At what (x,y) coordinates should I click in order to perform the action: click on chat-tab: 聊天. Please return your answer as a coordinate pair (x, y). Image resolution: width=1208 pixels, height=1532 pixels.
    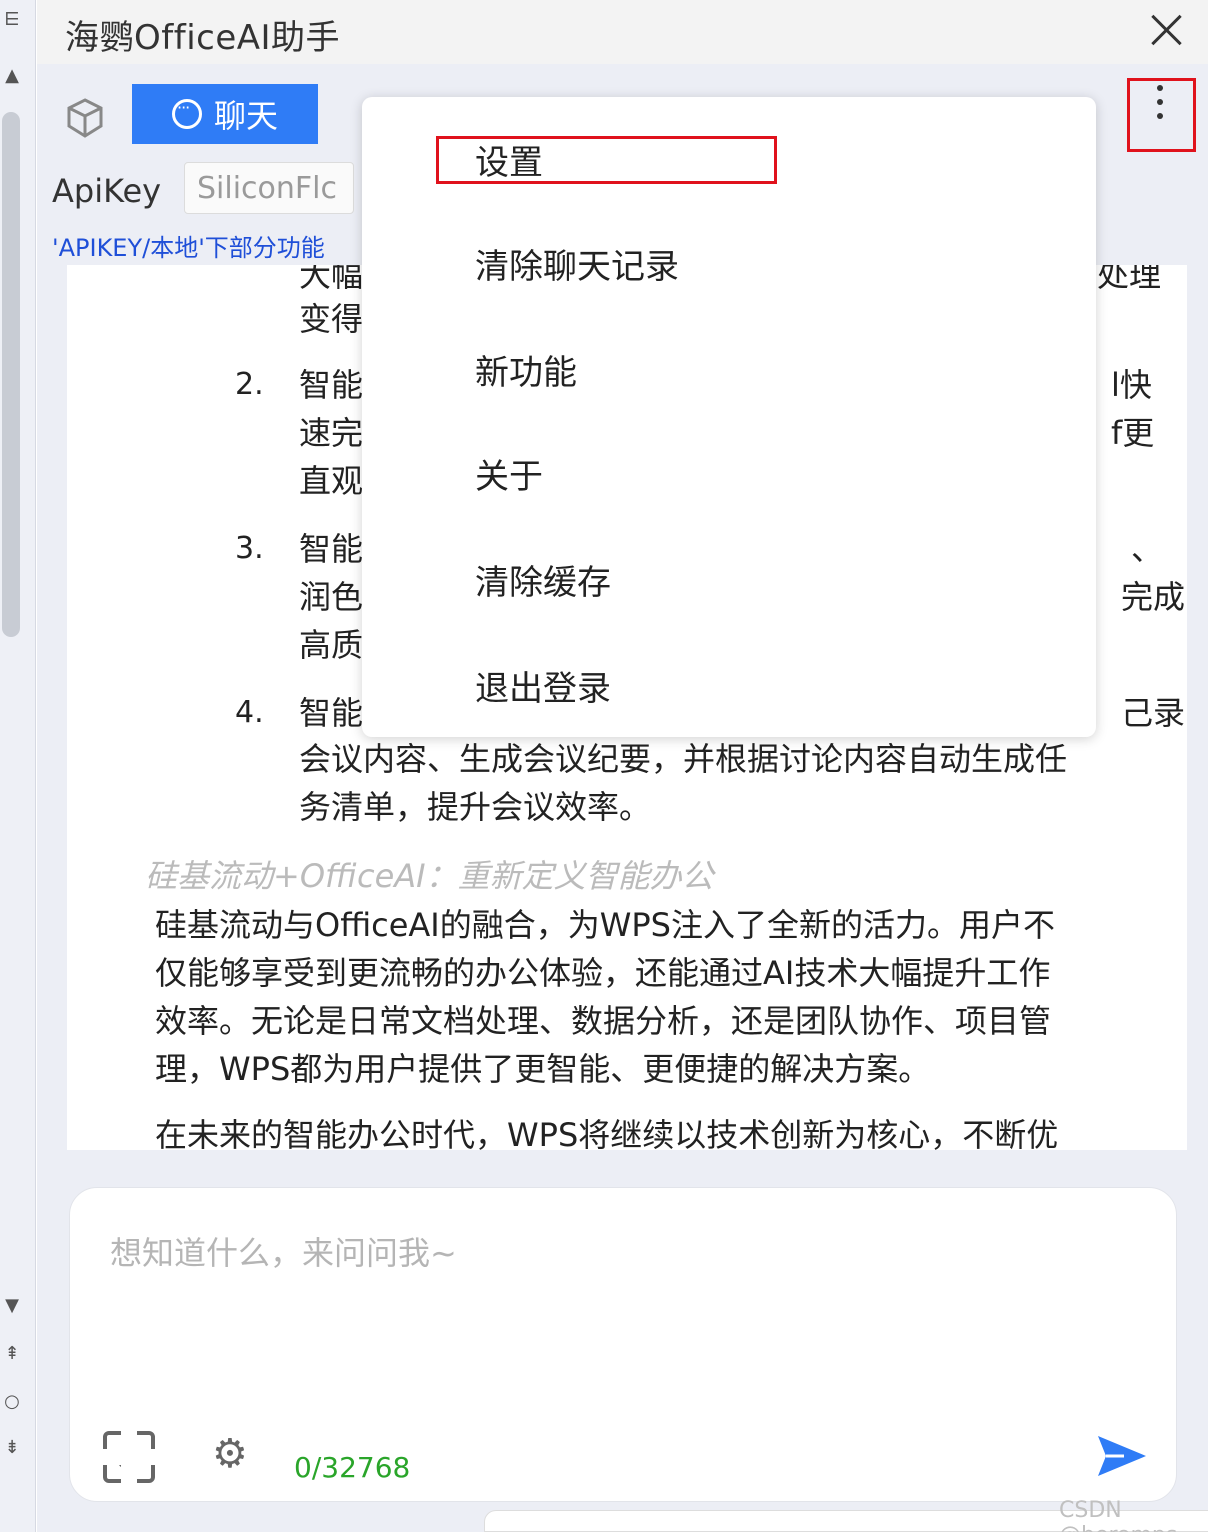
    Looking at the image, I should click on (225, 114).